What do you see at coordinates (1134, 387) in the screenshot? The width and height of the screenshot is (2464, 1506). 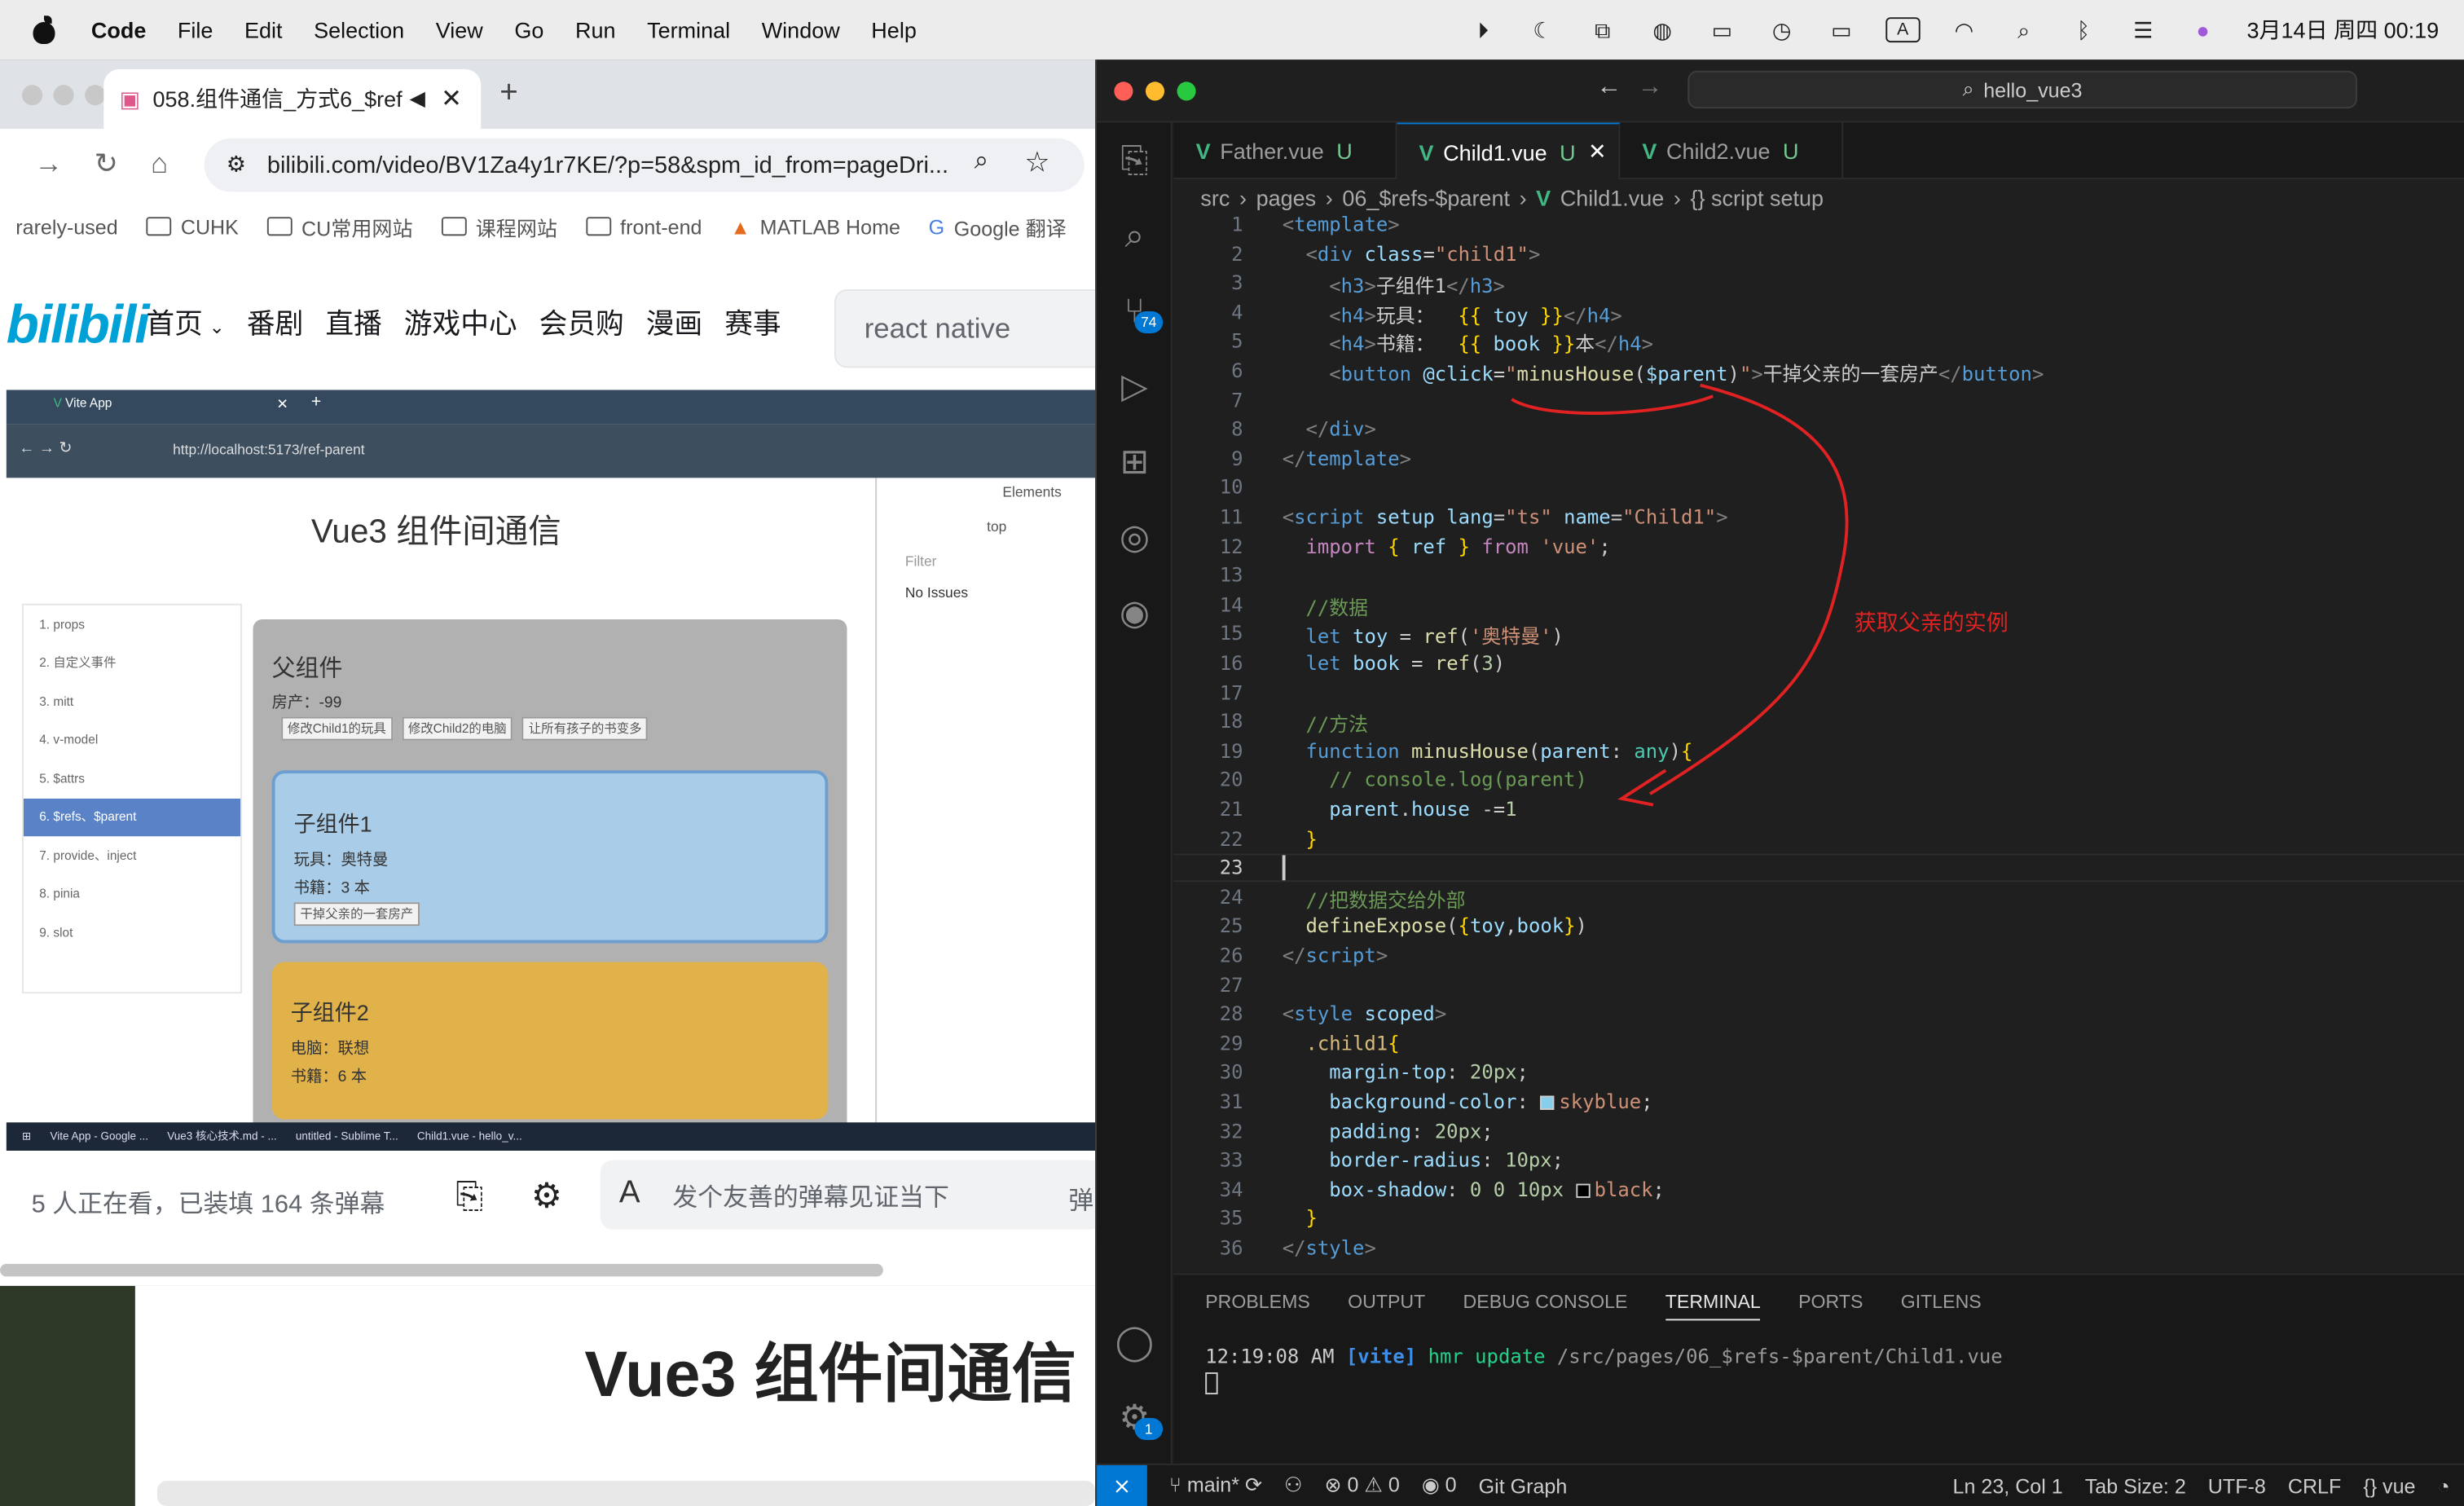 I see `run-debug-icon: ▷` at bounding box center [1134, 387].